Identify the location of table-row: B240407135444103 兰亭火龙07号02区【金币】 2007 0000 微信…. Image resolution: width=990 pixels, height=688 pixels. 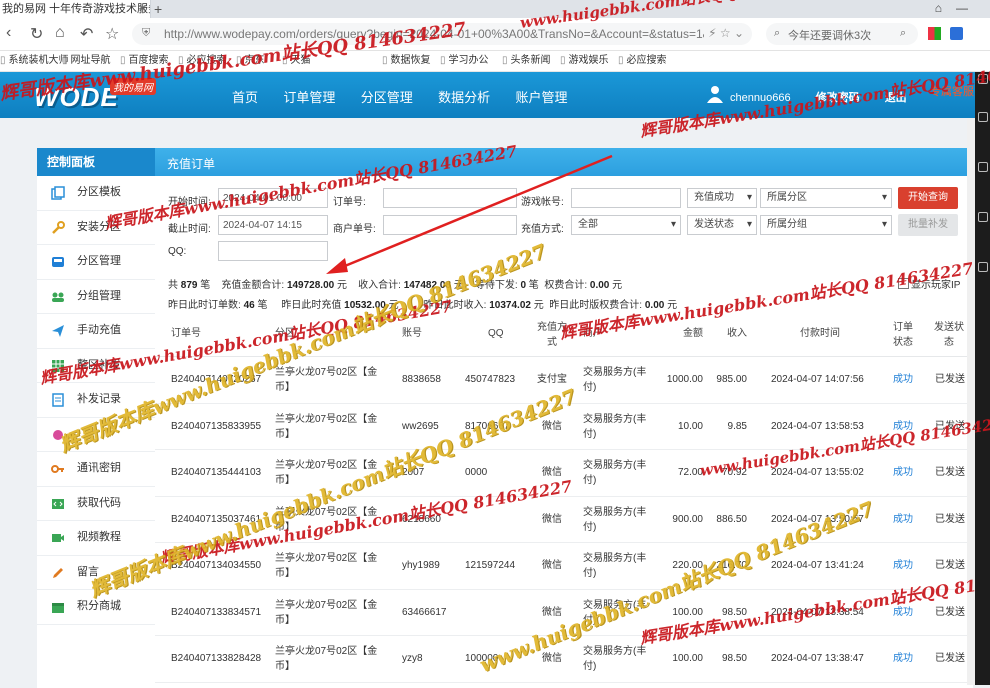
(564, 473).